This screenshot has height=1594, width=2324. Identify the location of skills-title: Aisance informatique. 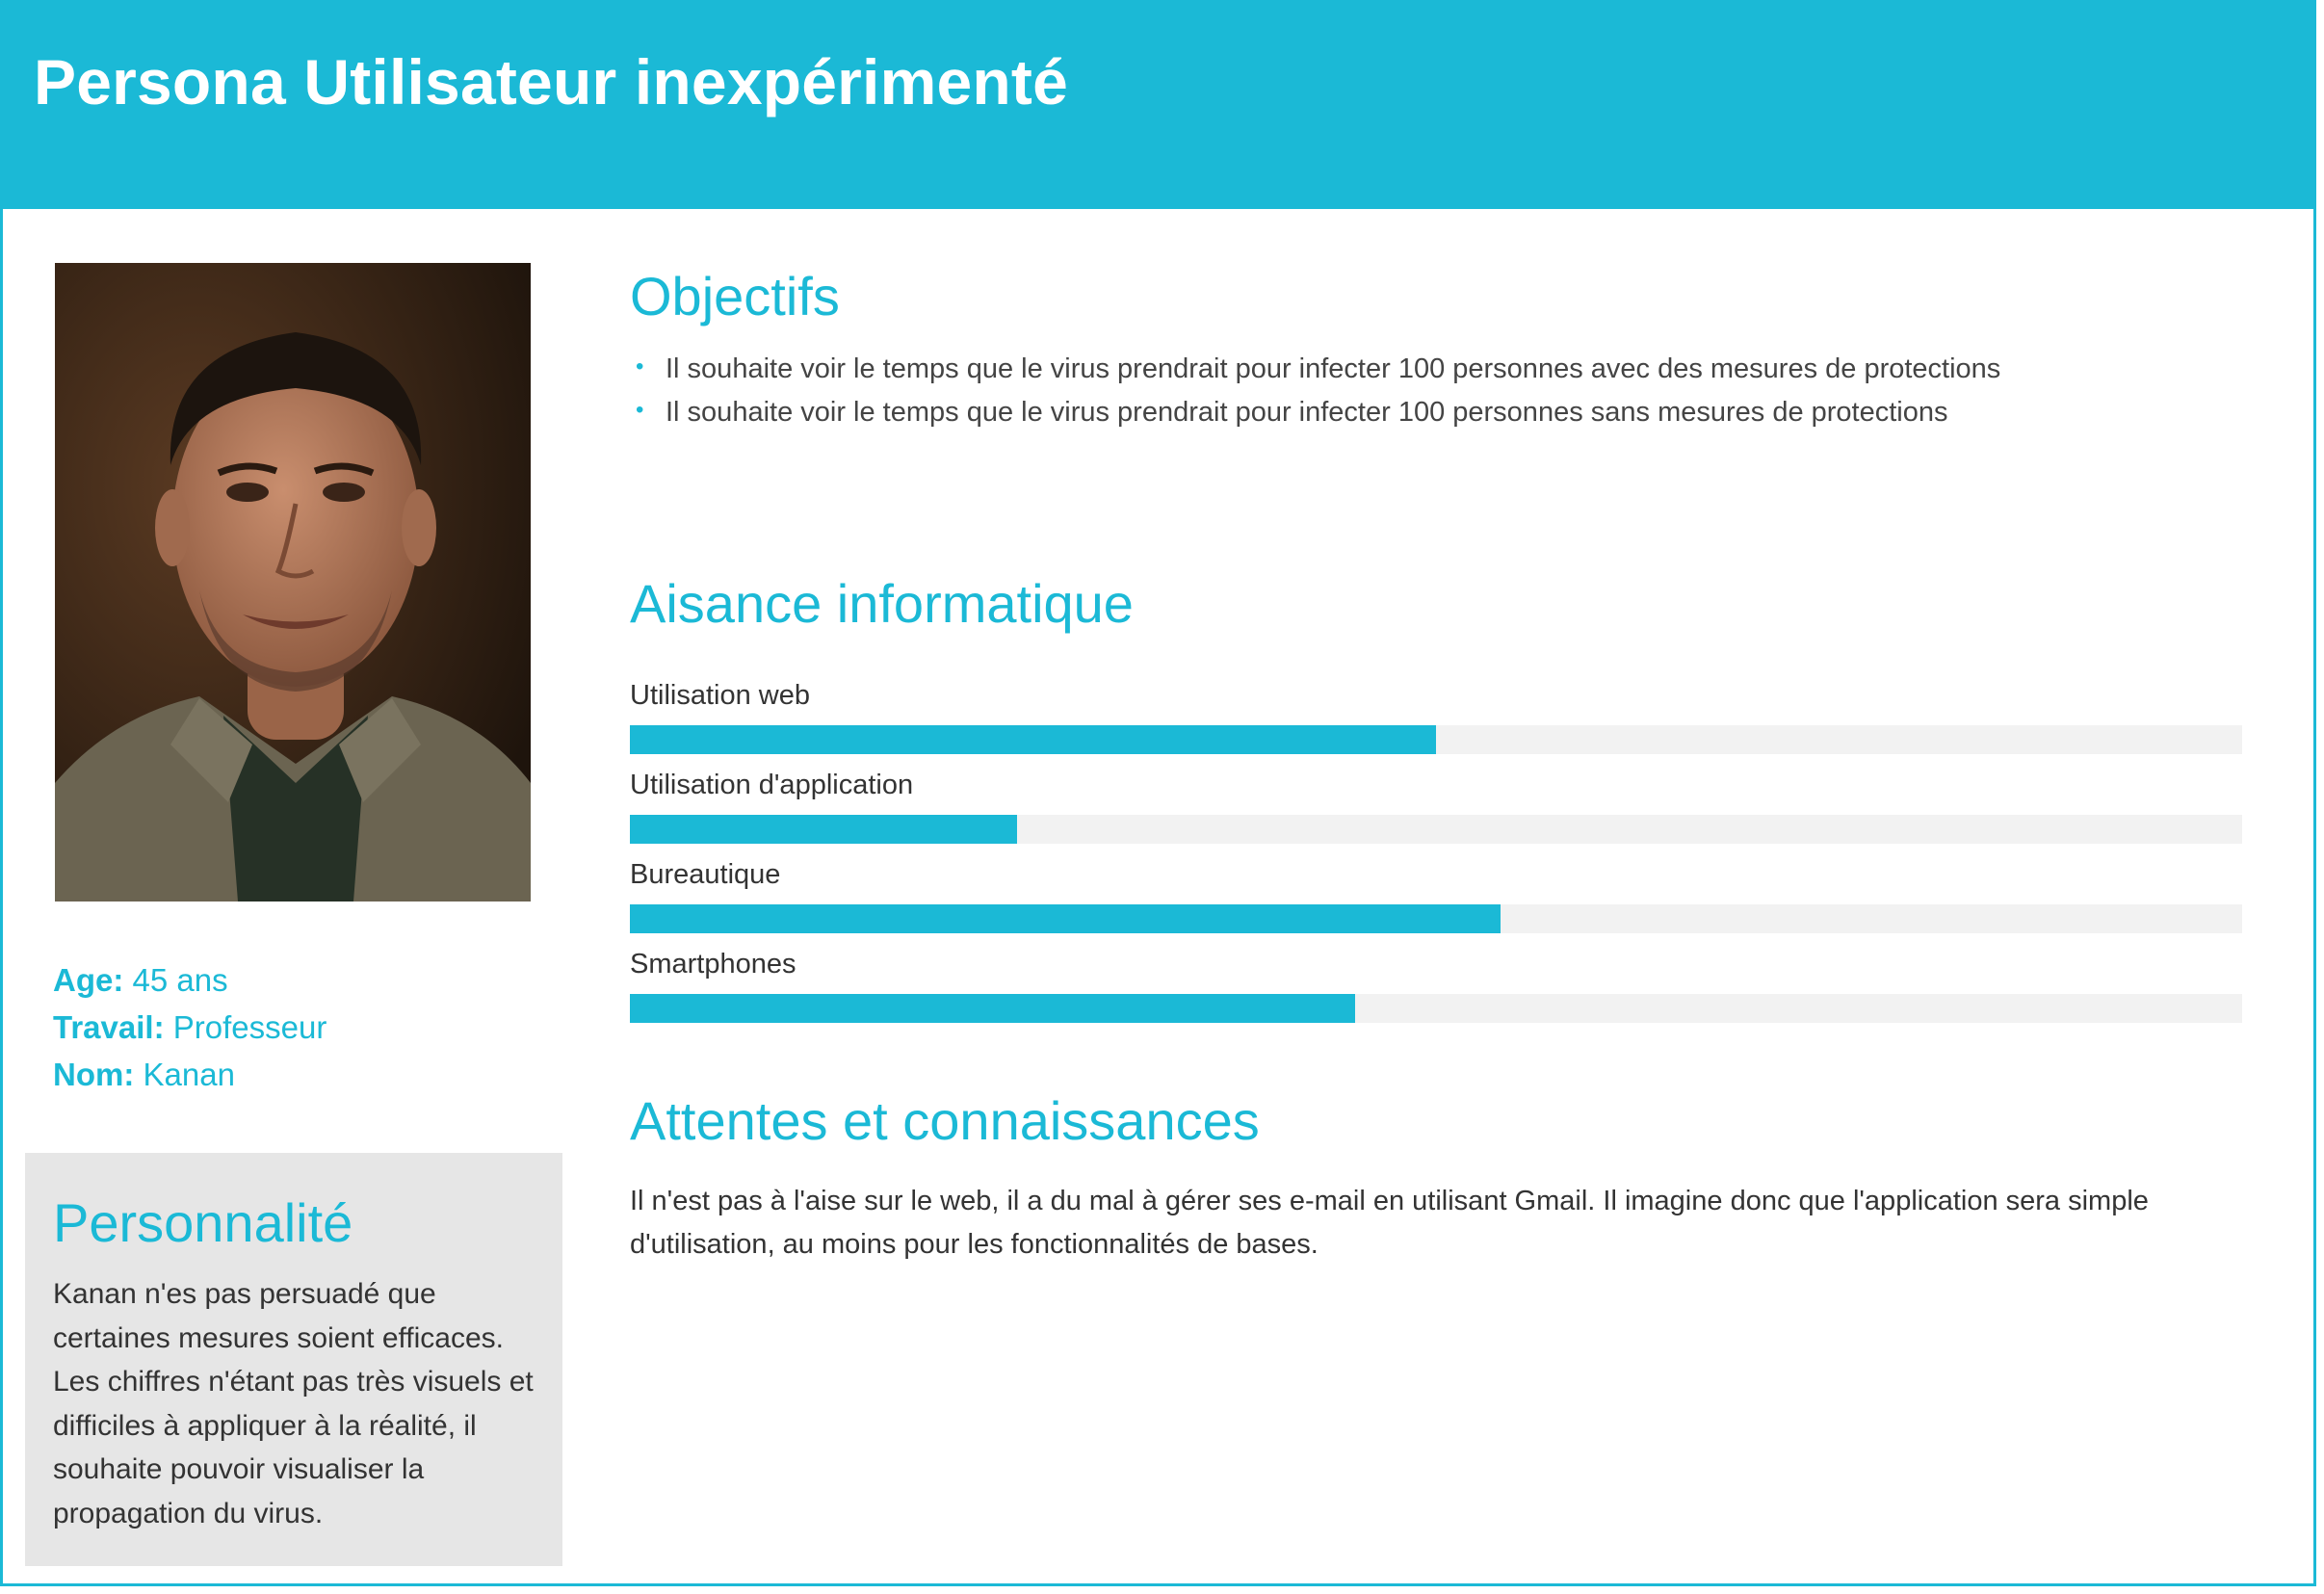
(882, 604).